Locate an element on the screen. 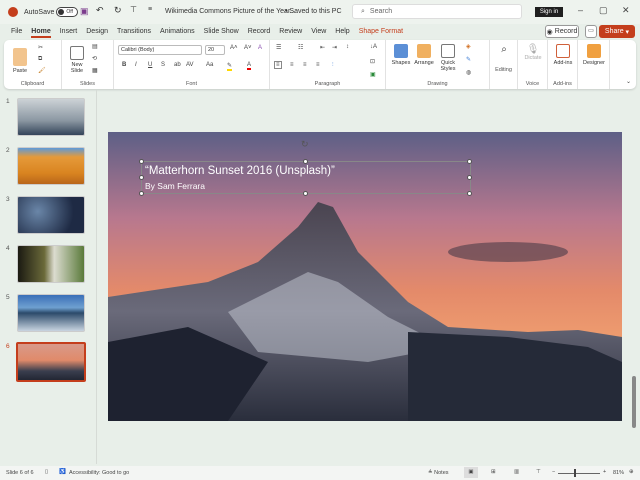 The image size is (640, 480). customize-toolbar-icon: ≡ is located at coordinates (150, 9).